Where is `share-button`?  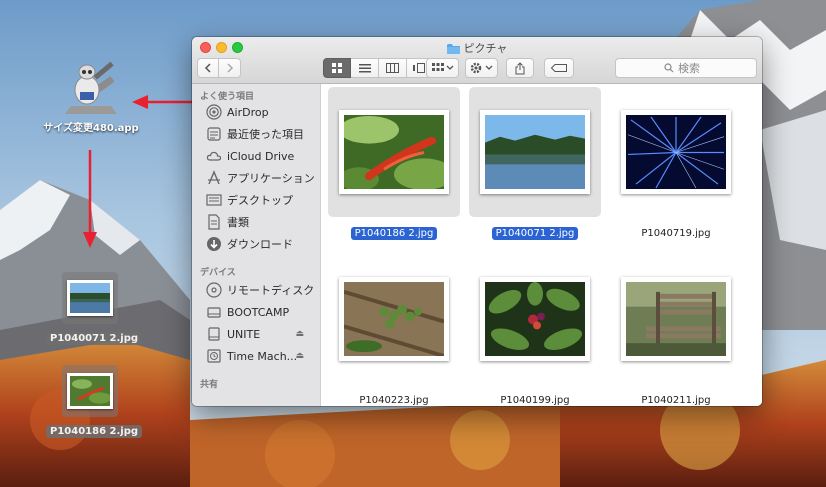
share-button is located at coordinates (520, 68).